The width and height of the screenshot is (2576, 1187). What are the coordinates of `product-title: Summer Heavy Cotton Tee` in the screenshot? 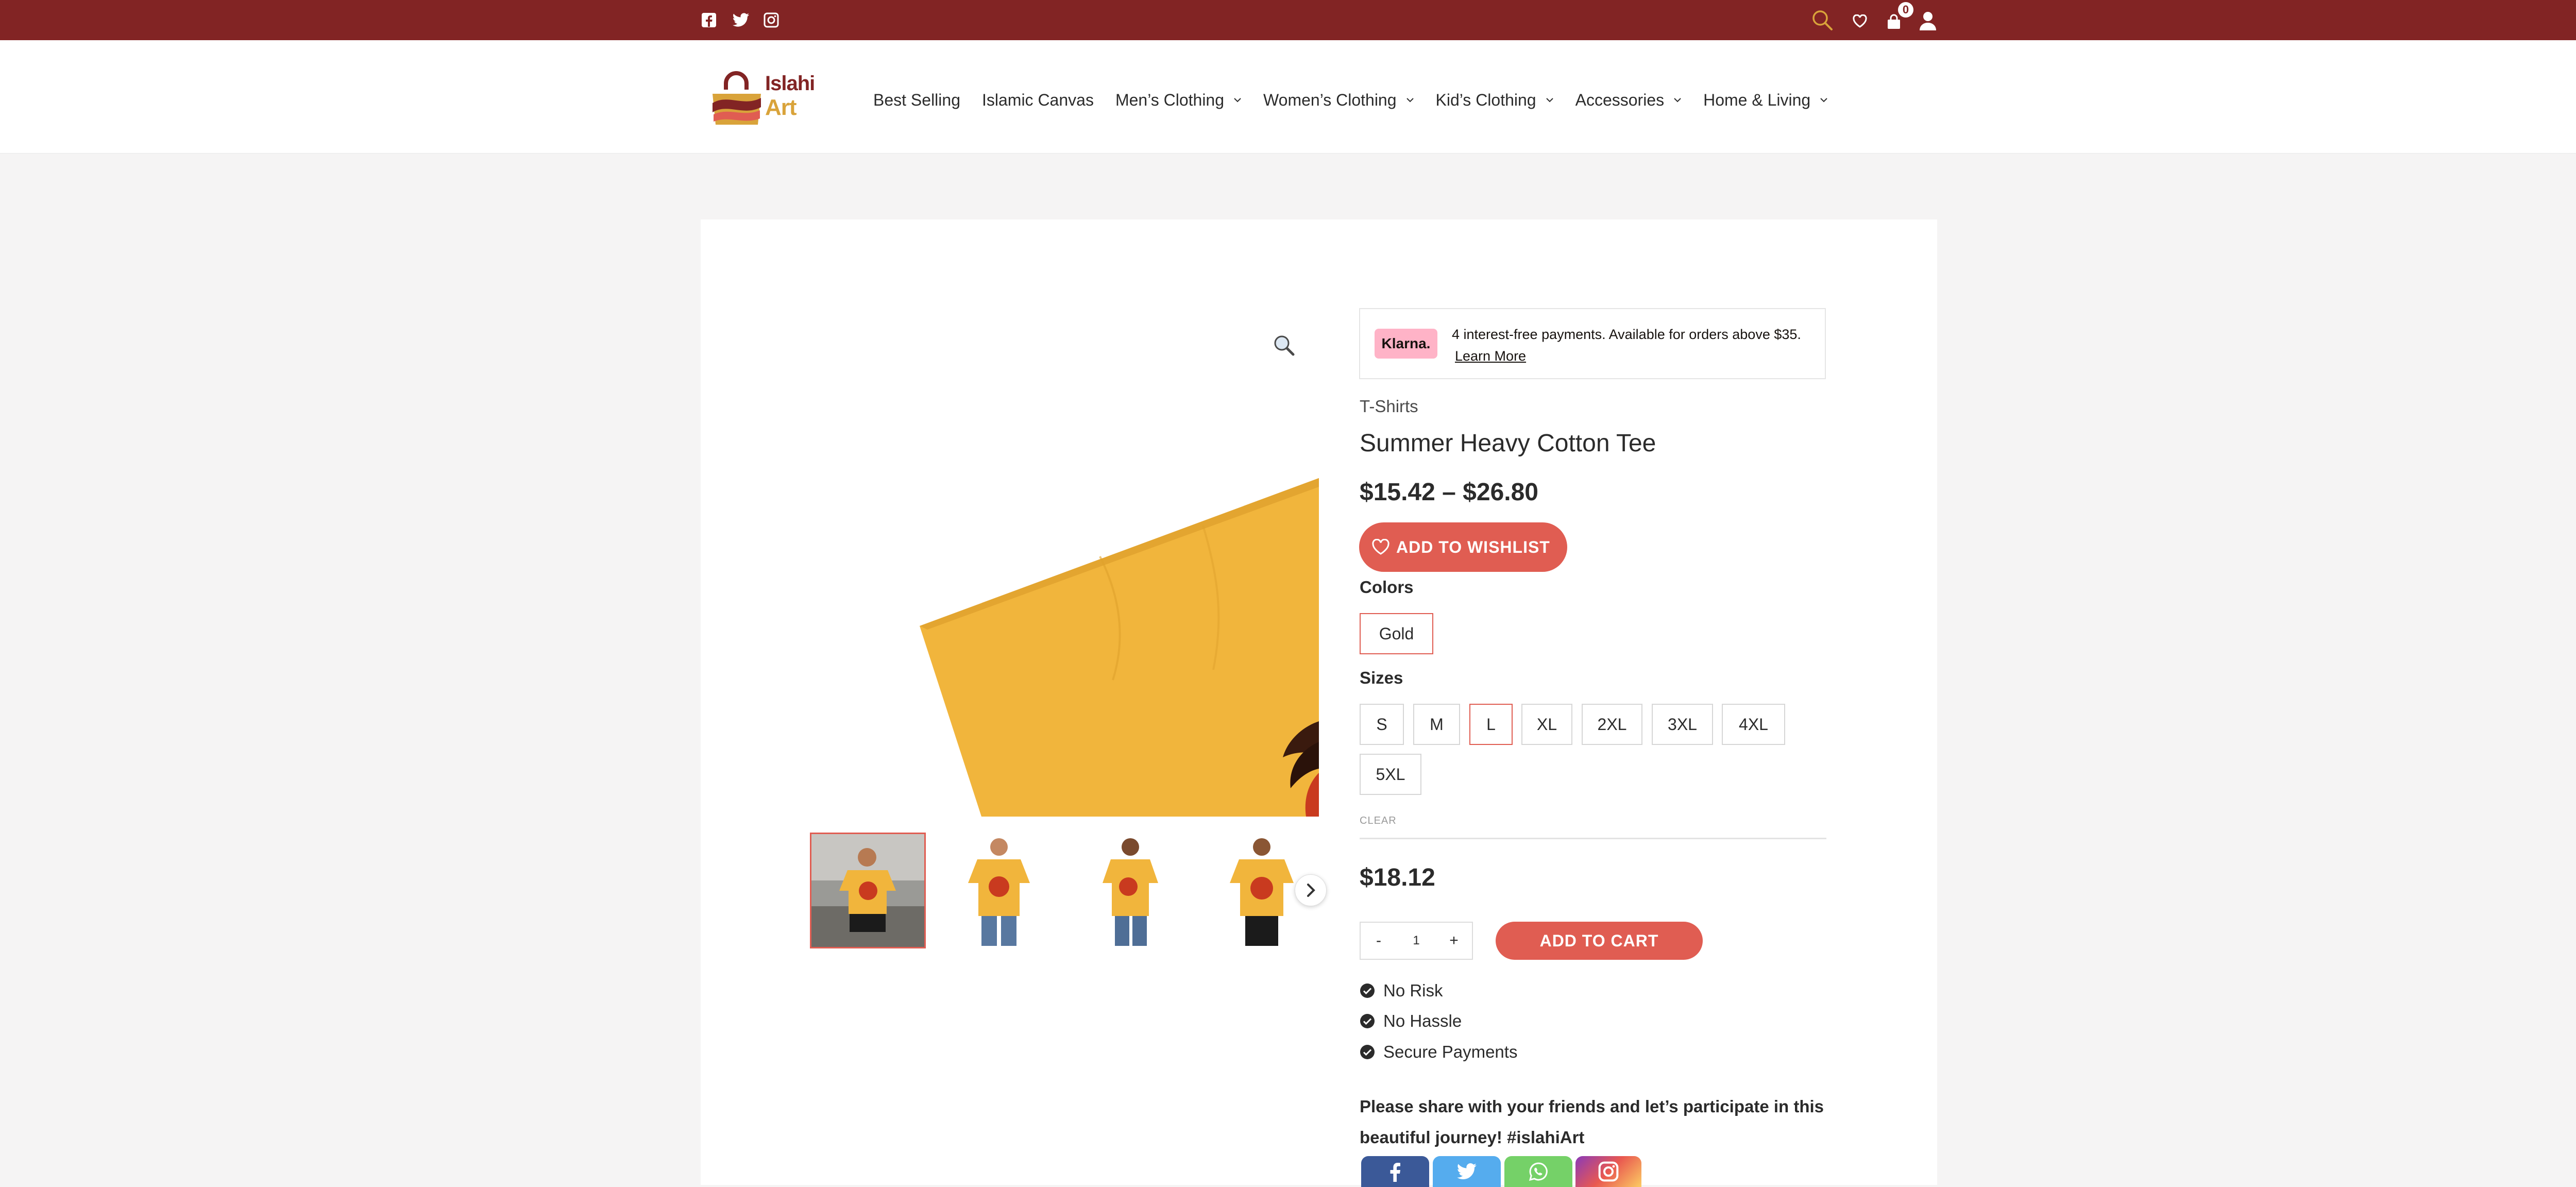 It's located at (1508, 443).